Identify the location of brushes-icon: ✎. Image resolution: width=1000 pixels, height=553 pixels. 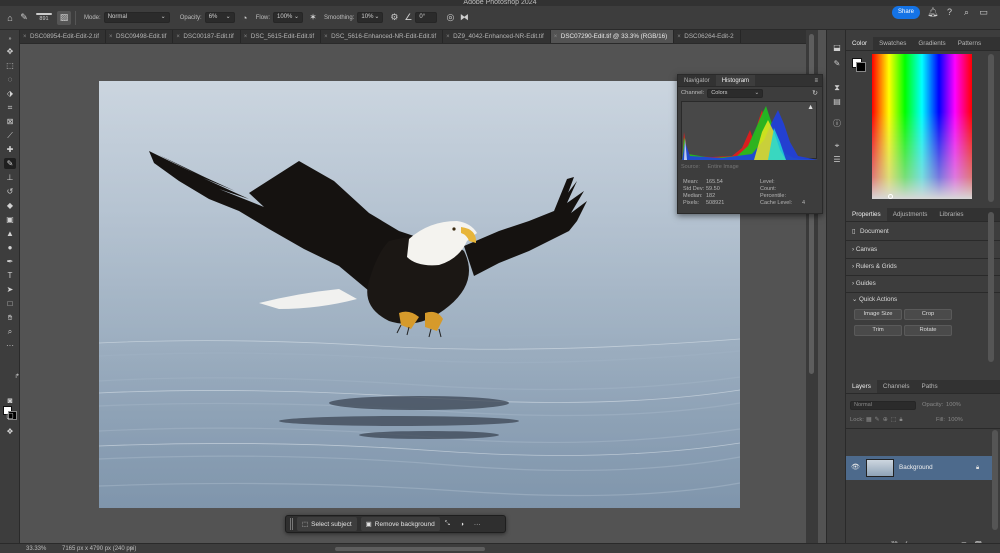
(837, 63).